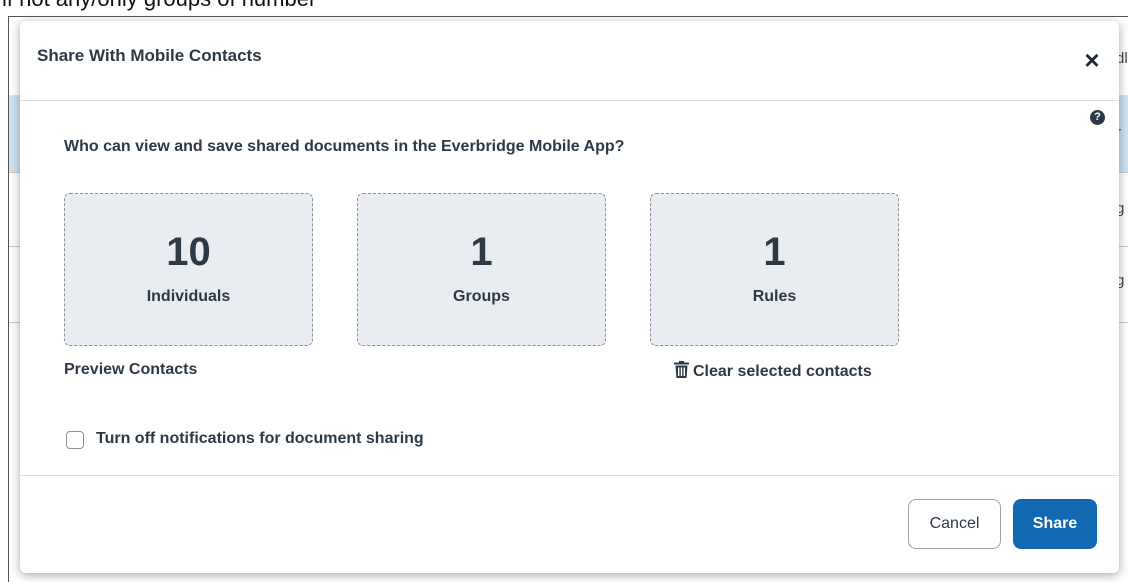 The height and width of the screenshot is (582, 1128). I want to click on rules-card: 1 Rules, so click(774, 269).